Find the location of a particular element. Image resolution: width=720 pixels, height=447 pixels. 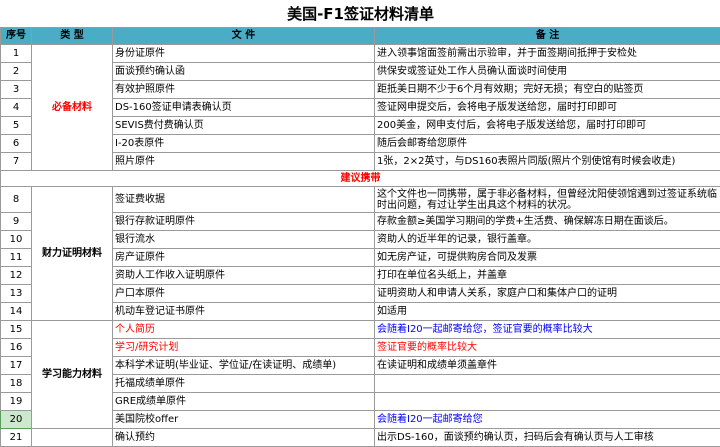

cell-no: 6 is located at coordinates (16, 144).